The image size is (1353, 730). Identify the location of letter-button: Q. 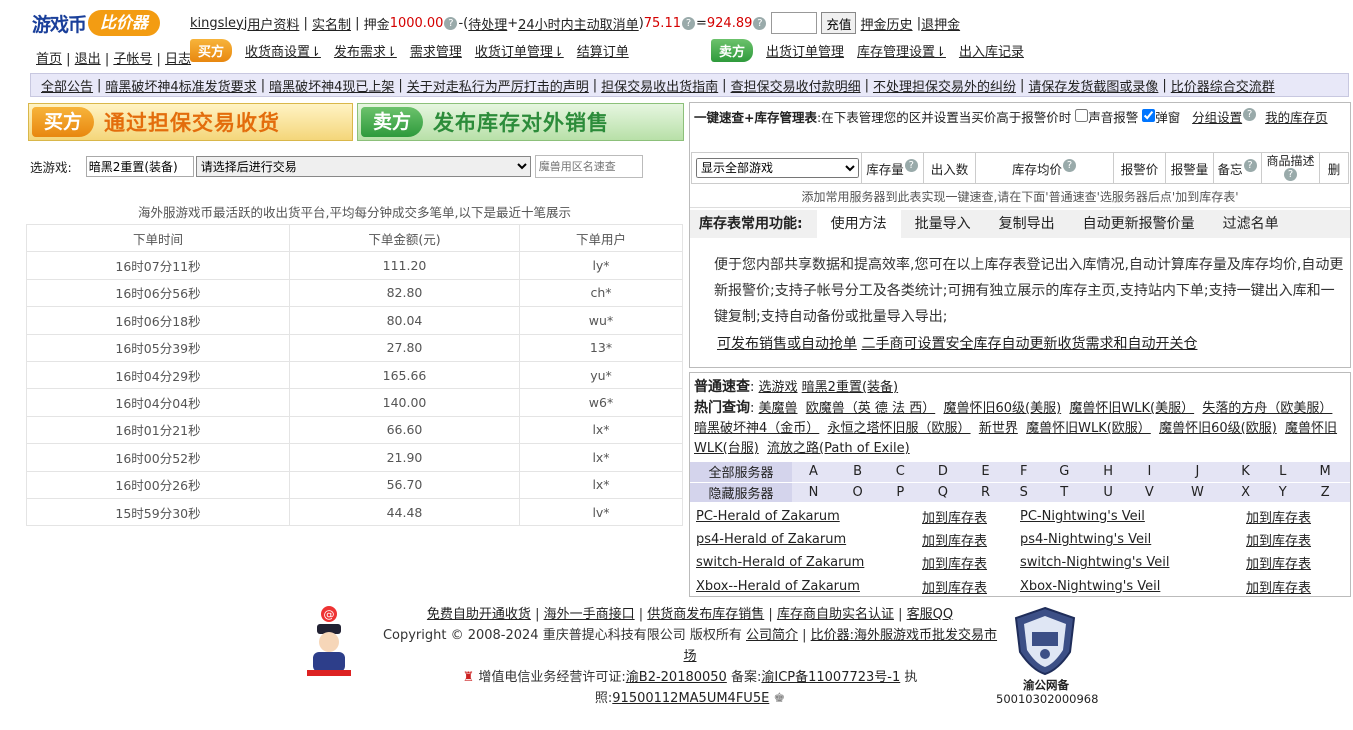
(943, 492).